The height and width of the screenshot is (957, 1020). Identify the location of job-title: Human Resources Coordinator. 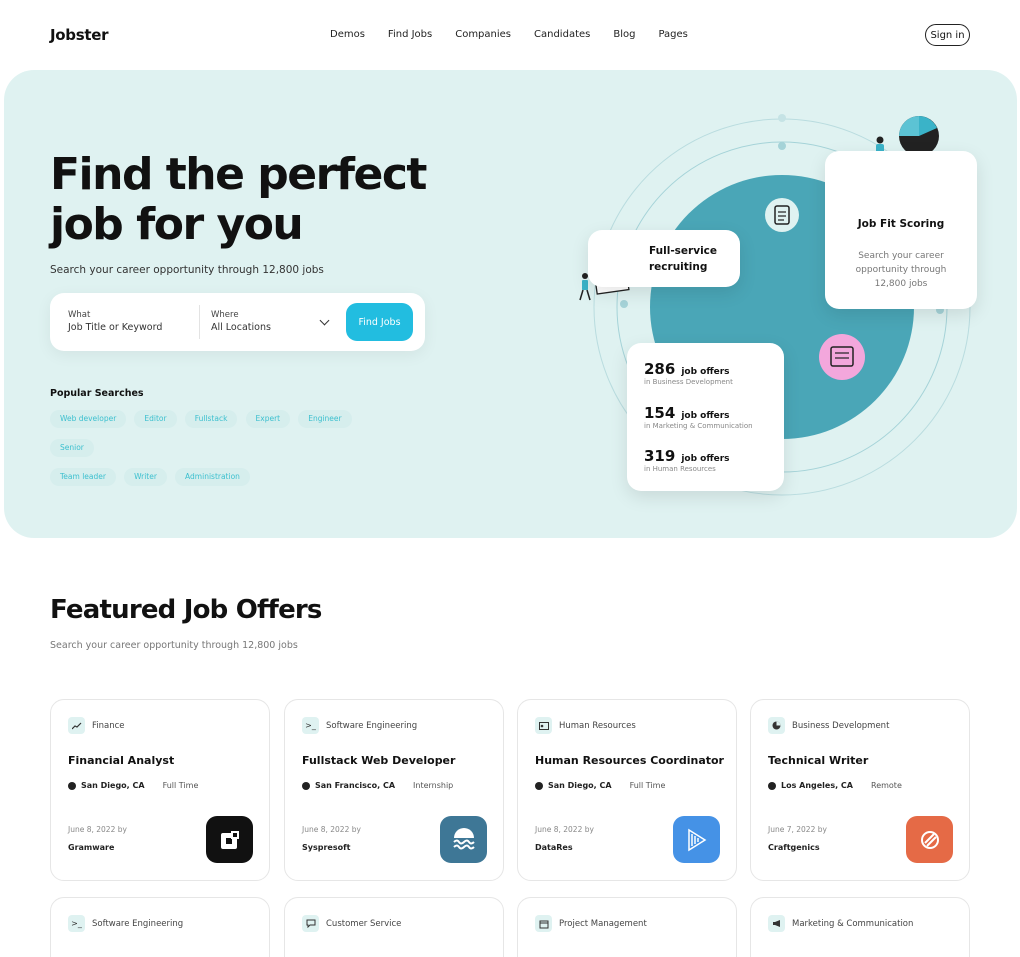
(629, 760).